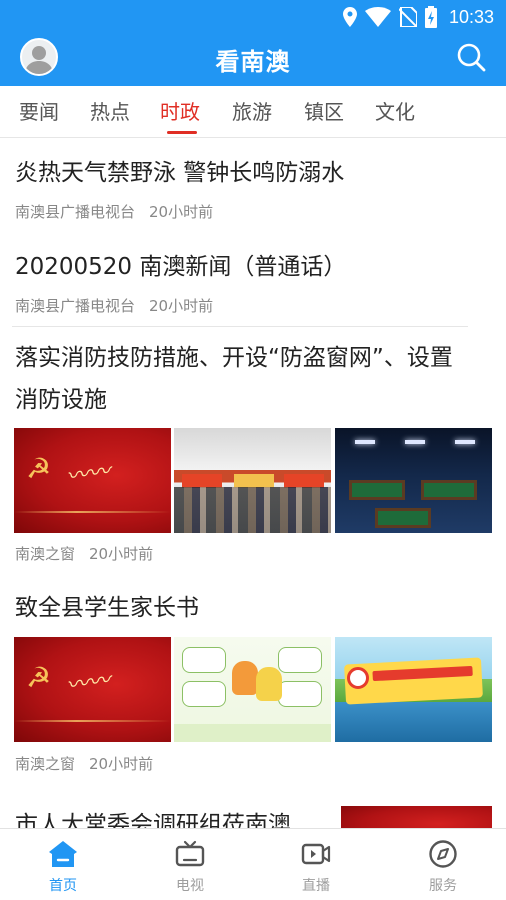 Image resolution: width=506 pixels, height=900 pixels. I want to click on news-title-line: 落实消防技防措施、开设“防盗窗网”、设置, so click(234, 358).